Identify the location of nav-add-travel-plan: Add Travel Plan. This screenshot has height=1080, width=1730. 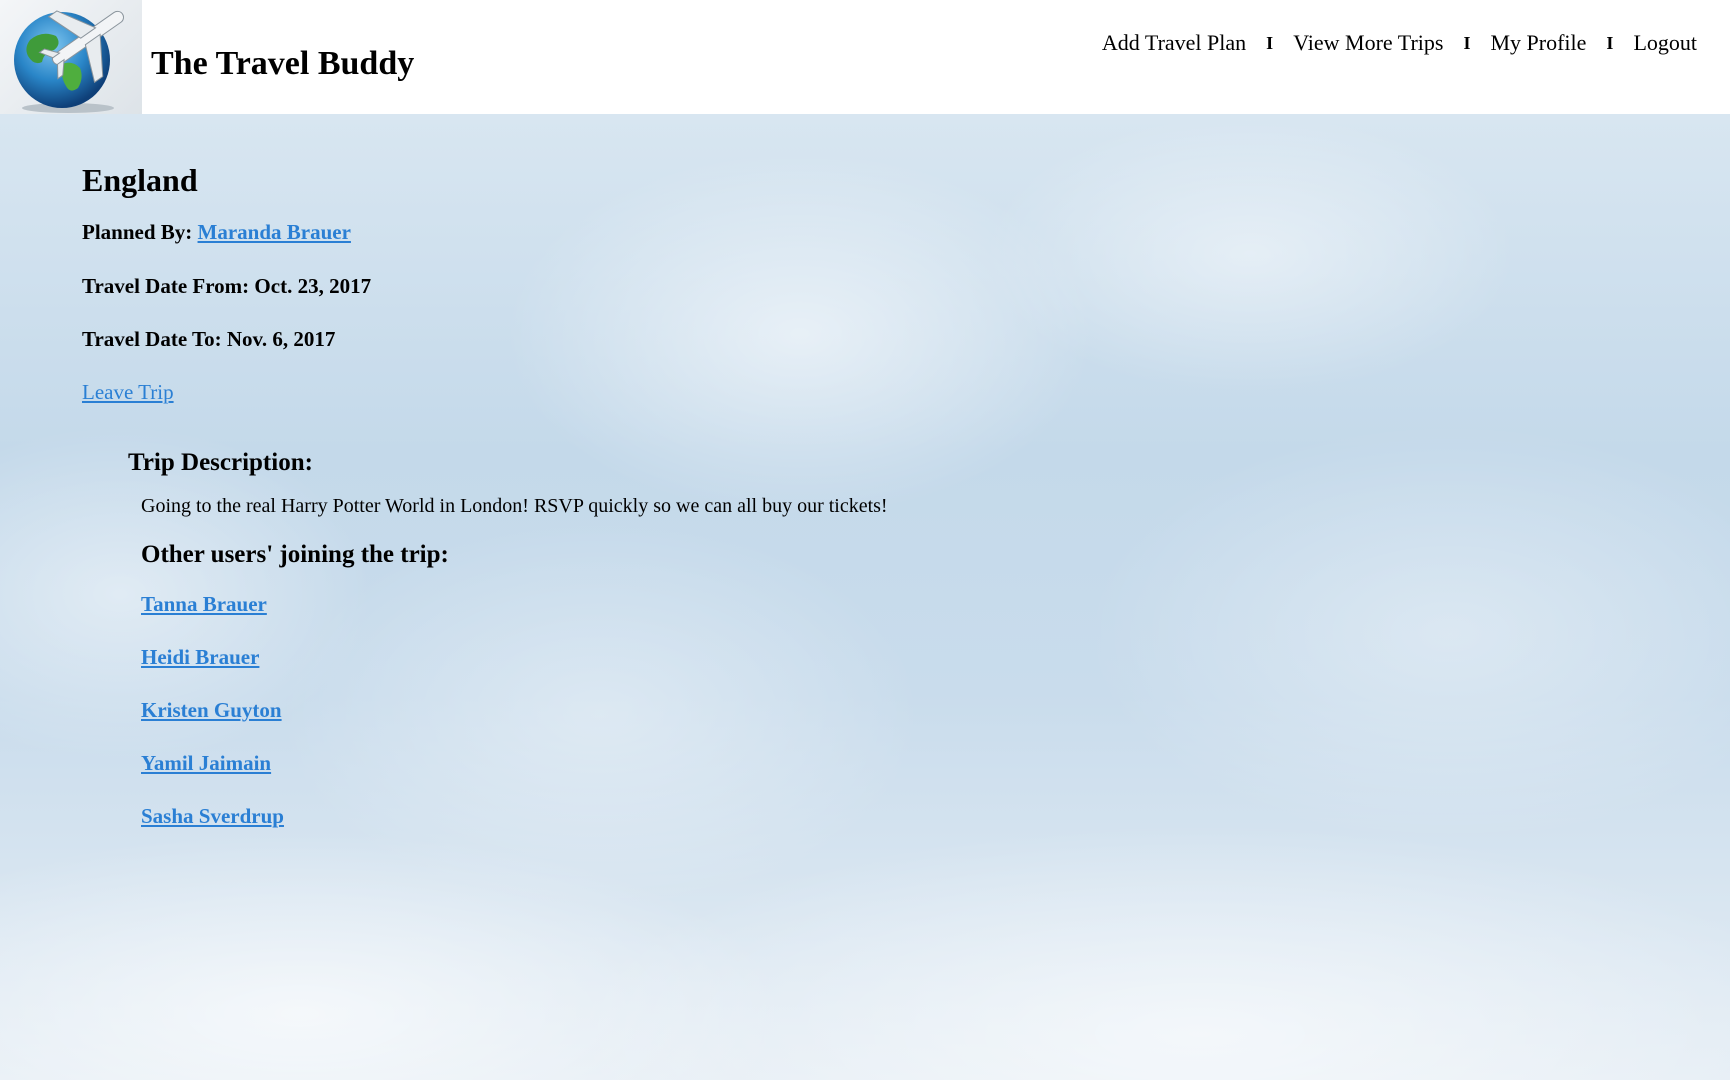
(1174, 43).